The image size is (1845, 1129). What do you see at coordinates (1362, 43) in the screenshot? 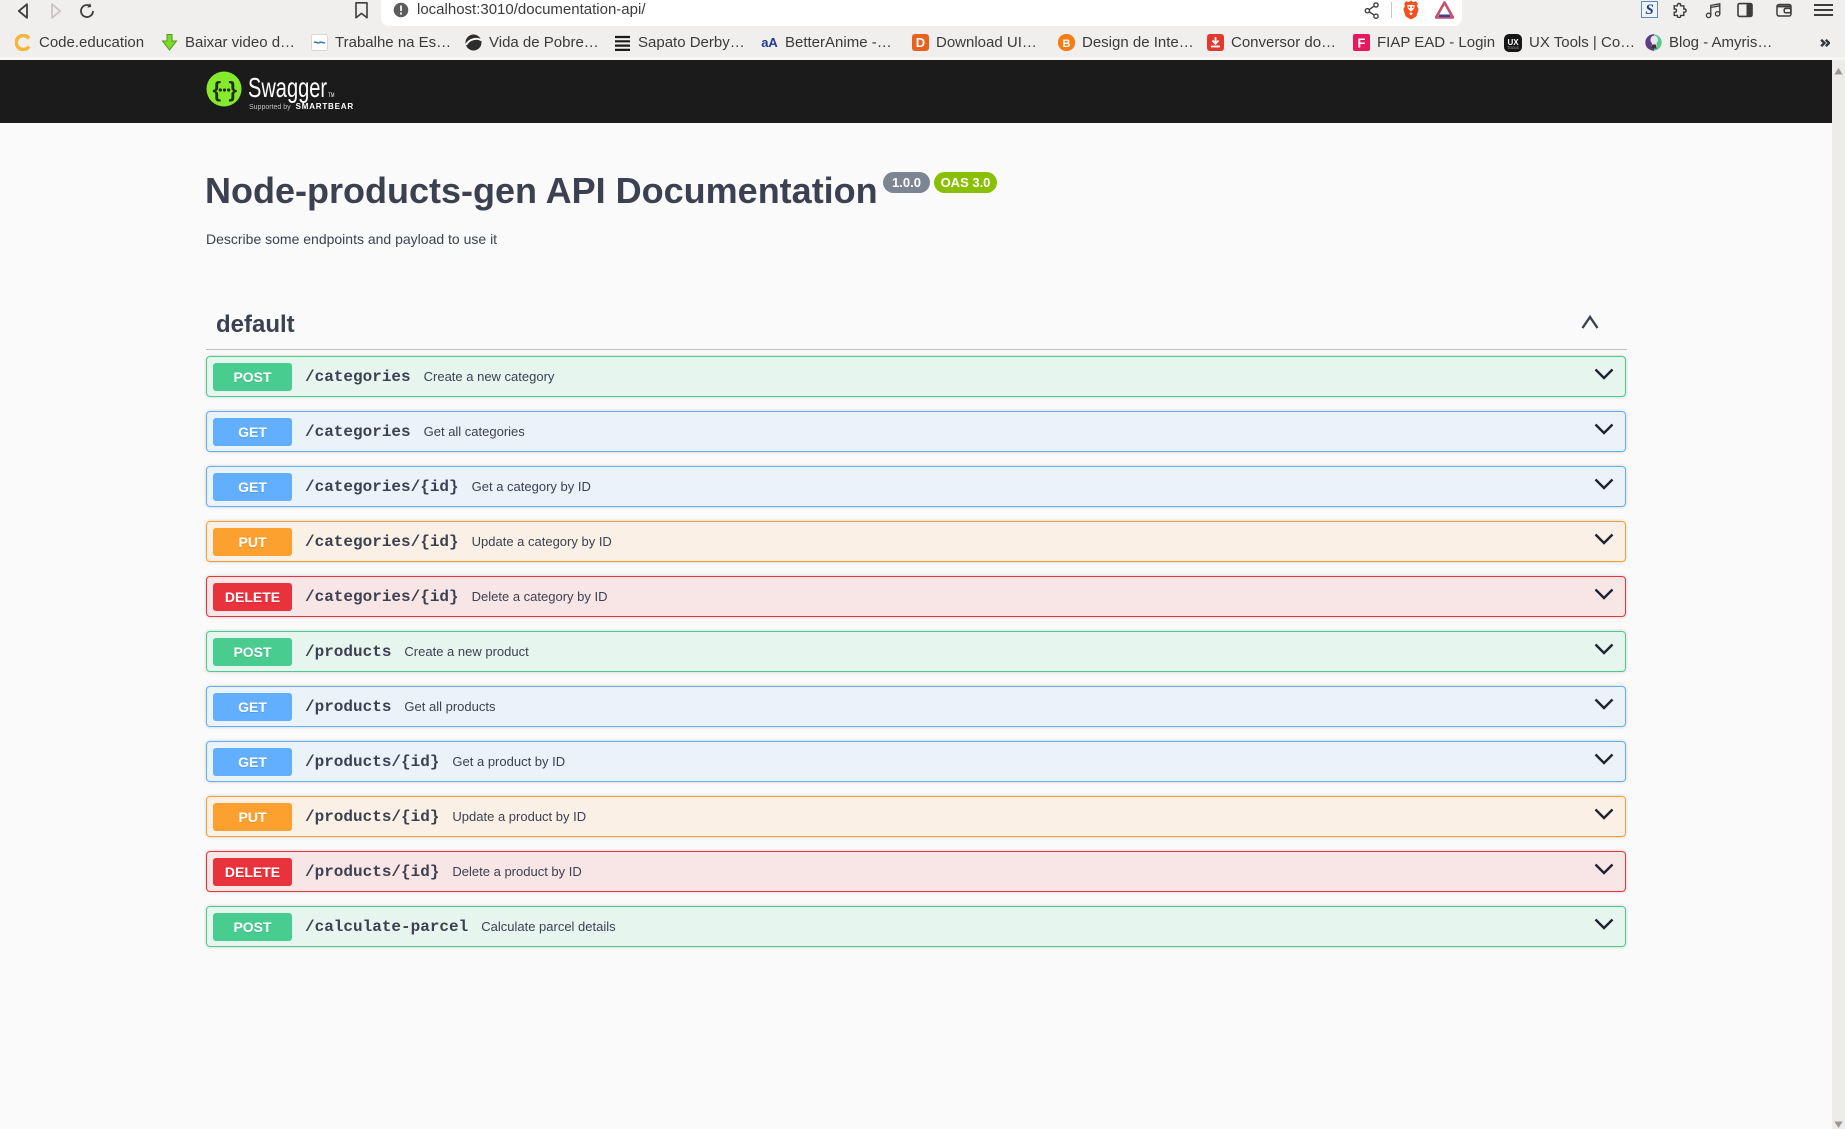
I see `svg-text: F` at bounding box center [1362, 43].